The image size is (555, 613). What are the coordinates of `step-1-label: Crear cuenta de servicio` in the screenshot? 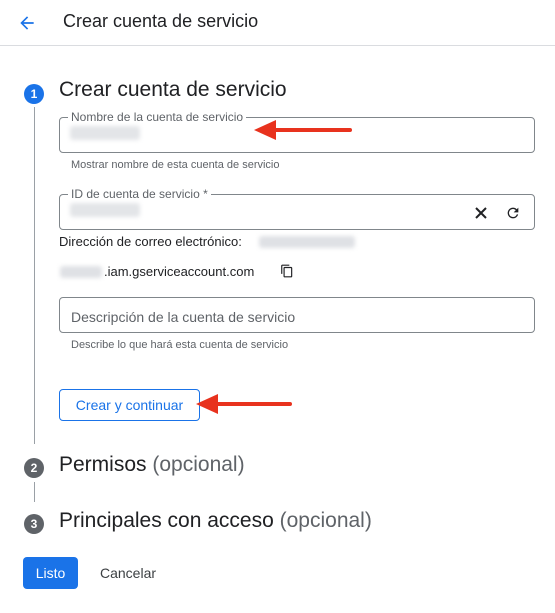 It's located at (173, 89).